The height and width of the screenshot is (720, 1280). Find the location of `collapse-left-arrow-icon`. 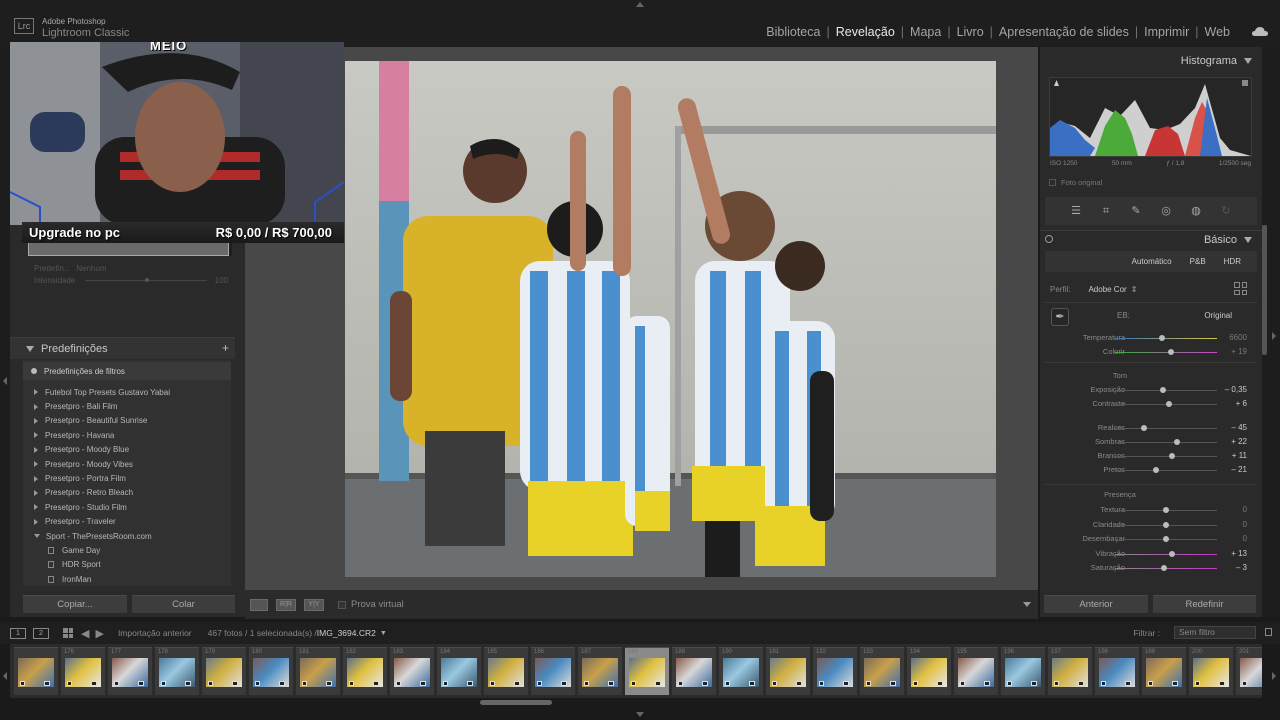

collapse-left-arrow-icon is located at coordinates (5, 381).